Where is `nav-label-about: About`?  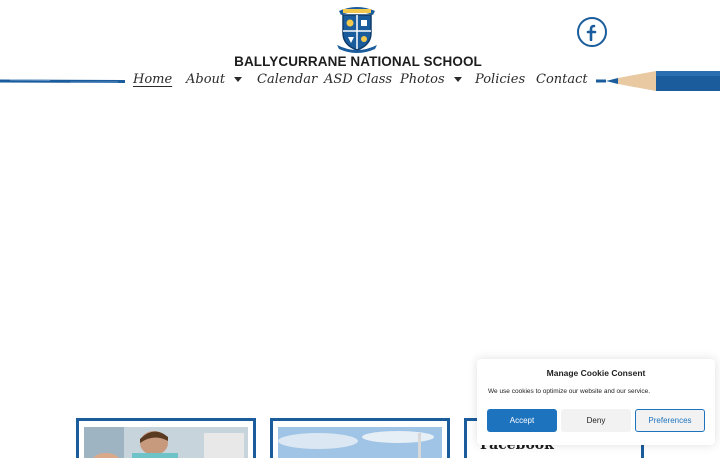 nav-label-about: About is located at coordinates (206, 79).